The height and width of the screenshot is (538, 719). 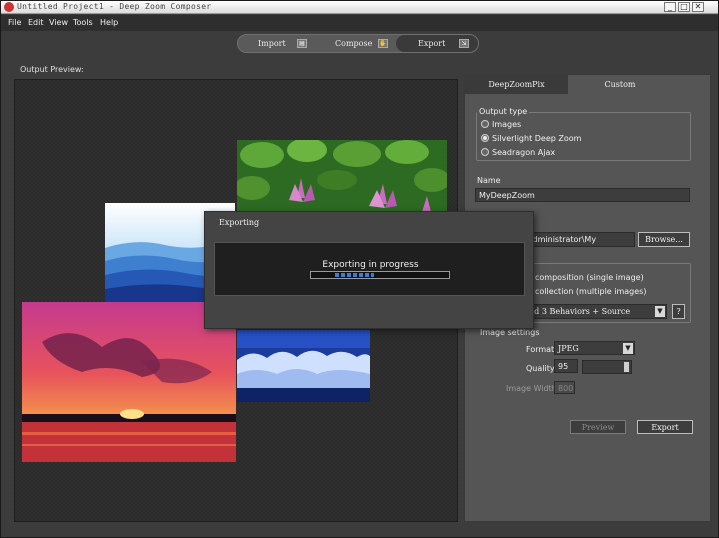 I want to click on name-label: Name, so click(x=489, y=180).